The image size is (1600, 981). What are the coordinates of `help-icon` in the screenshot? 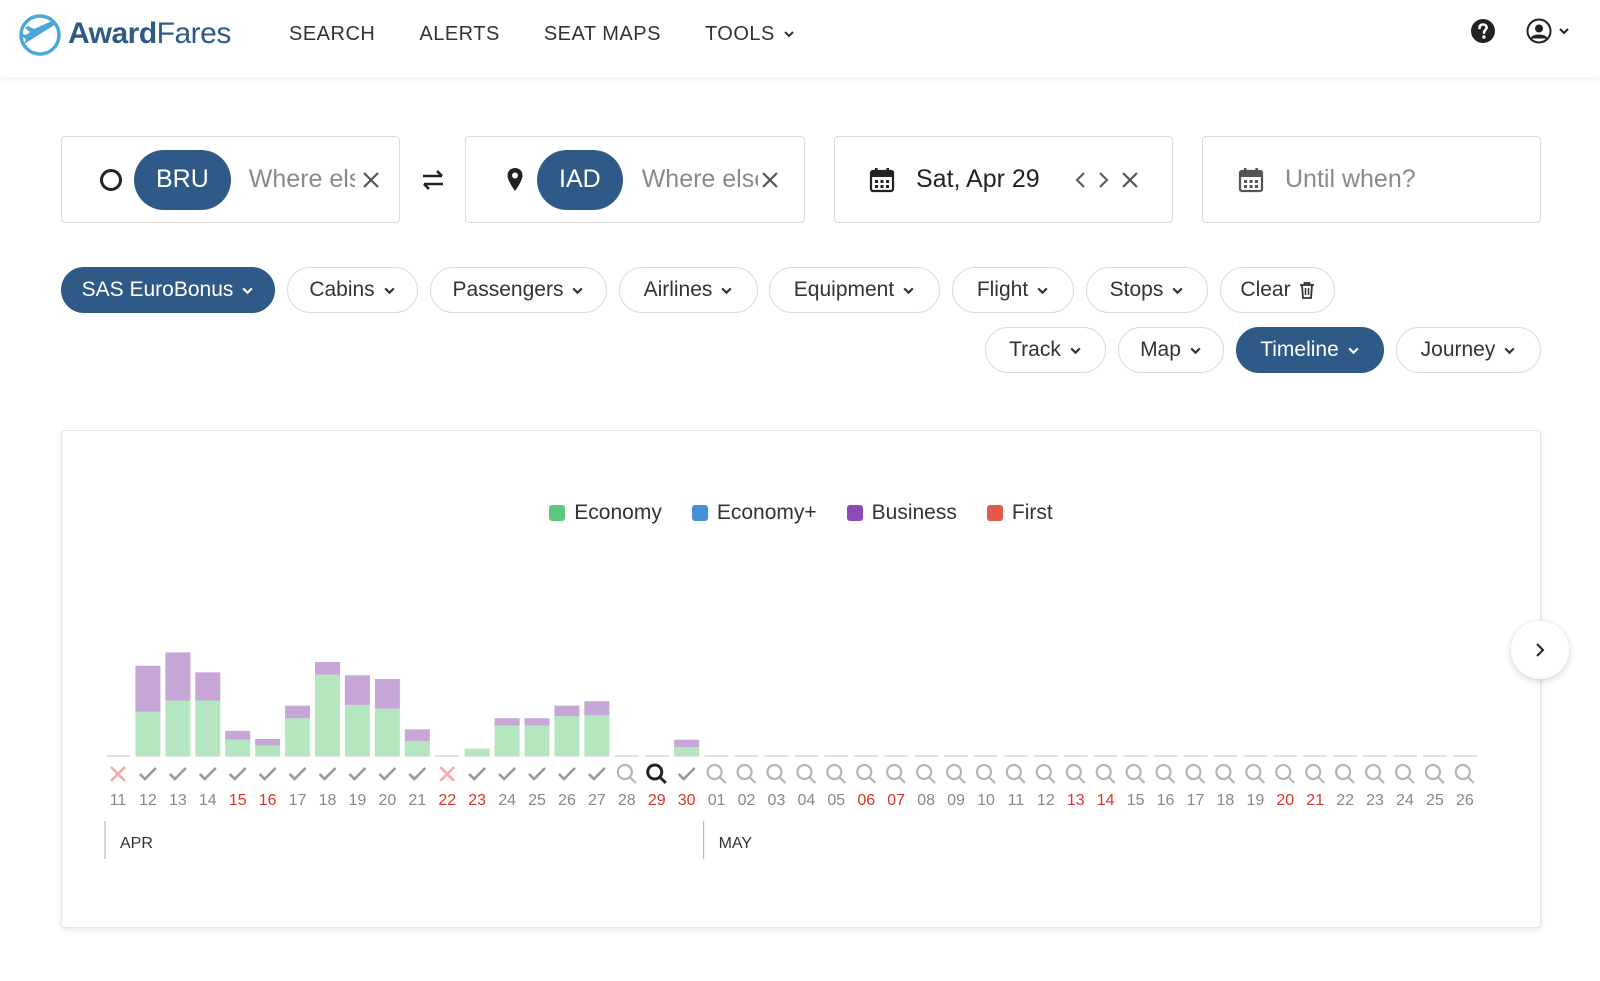 It's located at (1483, 31).